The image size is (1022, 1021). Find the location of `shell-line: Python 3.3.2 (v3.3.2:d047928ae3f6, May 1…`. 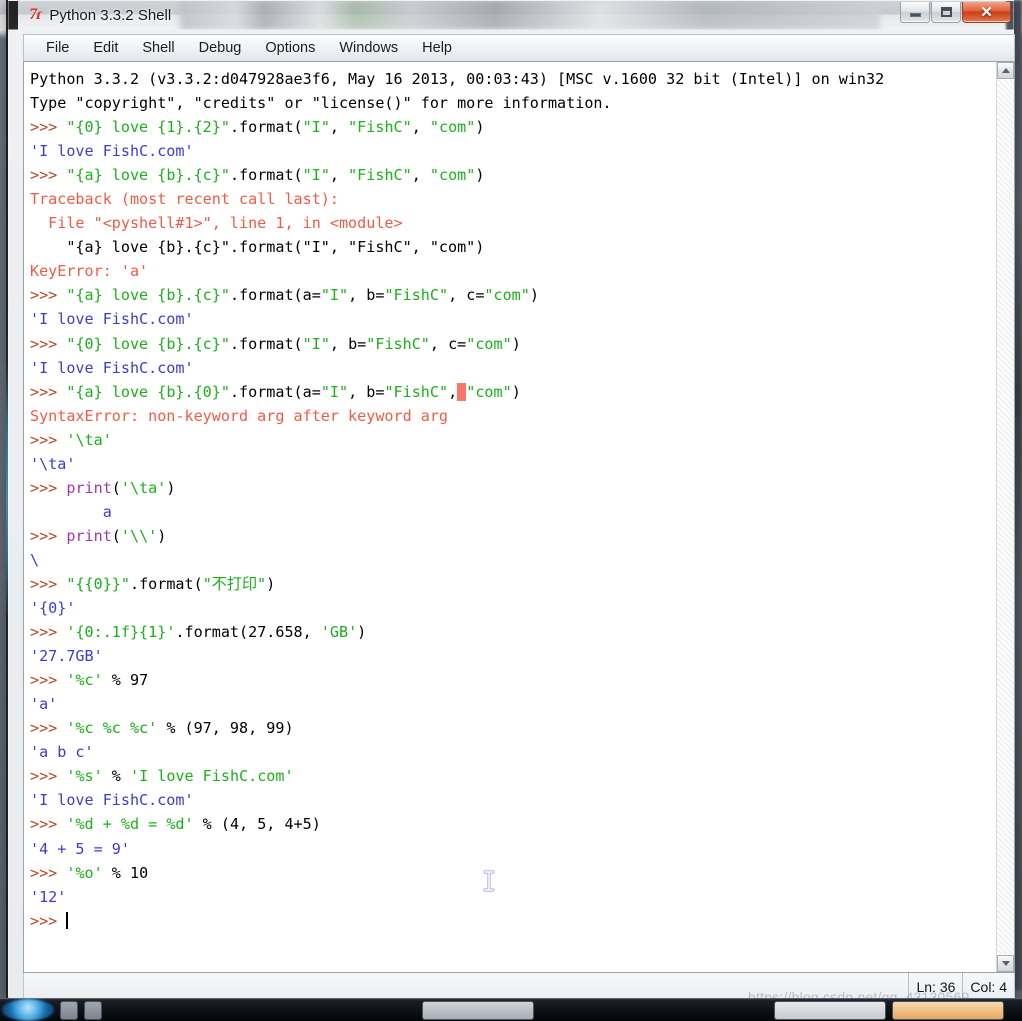

shell-line: Python 3.3.2 (v3.3.2:d047928ae3f6, May 1… is located at coordinates (513, 79).